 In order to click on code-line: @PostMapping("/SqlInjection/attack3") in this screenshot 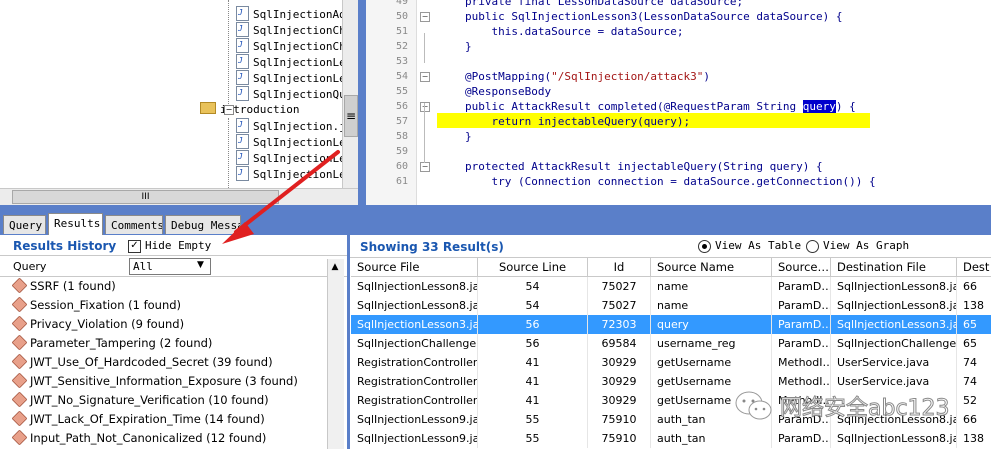, I will do `click(587, 76)`.